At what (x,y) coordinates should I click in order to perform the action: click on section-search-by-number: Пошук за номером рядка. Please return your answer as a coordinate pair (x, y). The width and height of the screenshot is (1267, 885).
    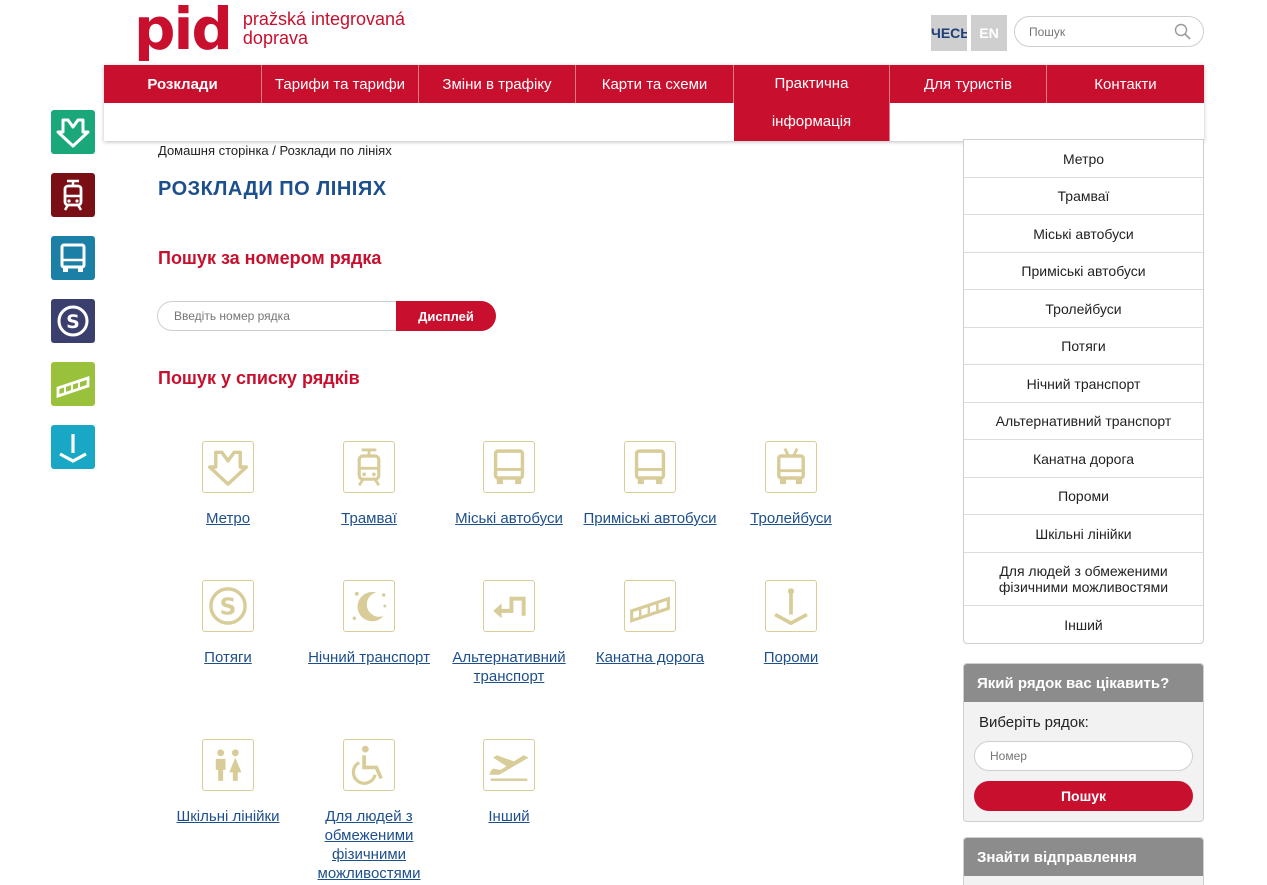
    Looking at the image, I should click on (270, 258).